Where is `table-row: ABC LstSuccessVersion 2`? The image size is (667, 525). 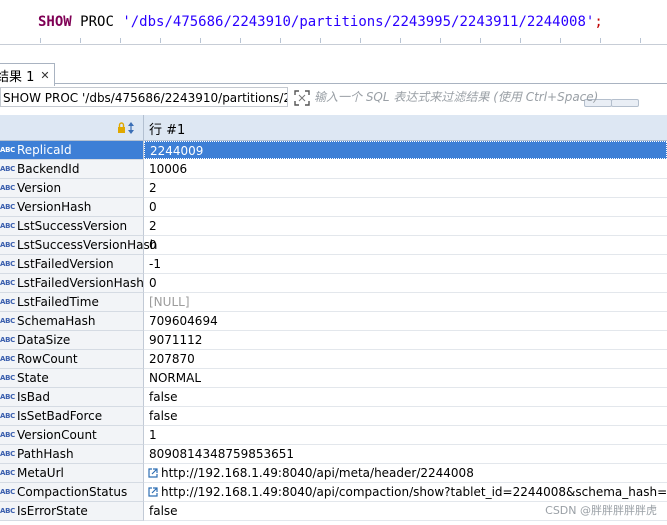
table-row: ABC LstSuccessVersion 2 is located at coordinates (333, 226).